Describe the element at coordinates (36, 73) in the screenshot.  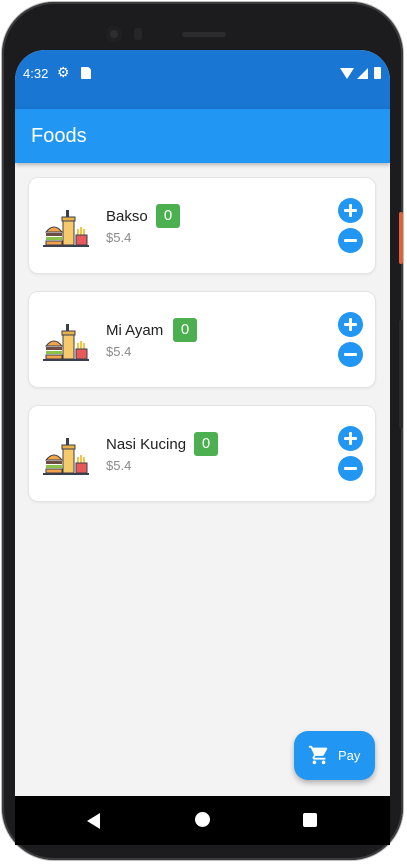
I see `status-time: 4:32` at that location.